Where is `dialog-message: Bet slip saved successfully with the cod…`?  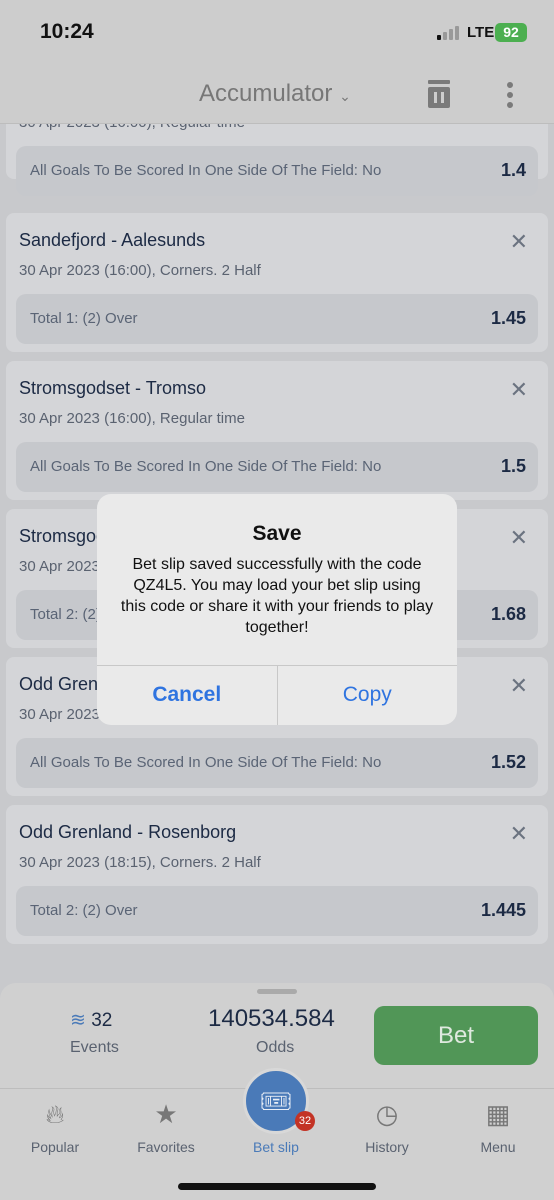
dialog-message: Bet slip saved successfully with the cod… is located at coordinates (277, 596).